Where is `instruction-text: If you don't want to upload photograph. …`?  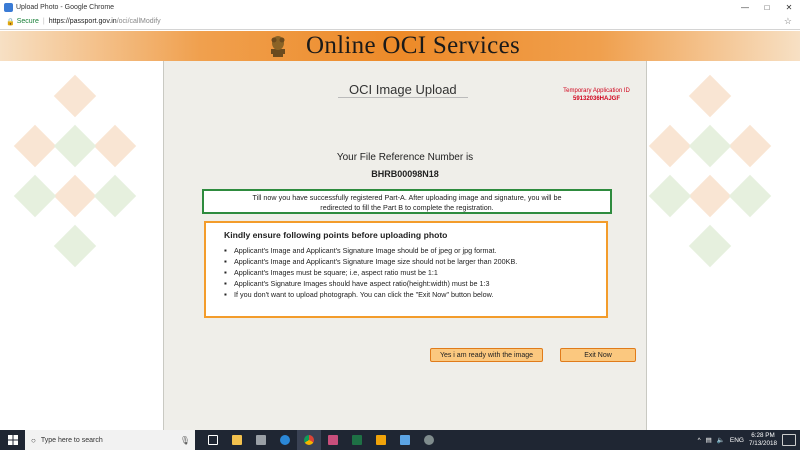
instruction-text: If you don't want to upload photograph. … is located at coordinates (364, 294).